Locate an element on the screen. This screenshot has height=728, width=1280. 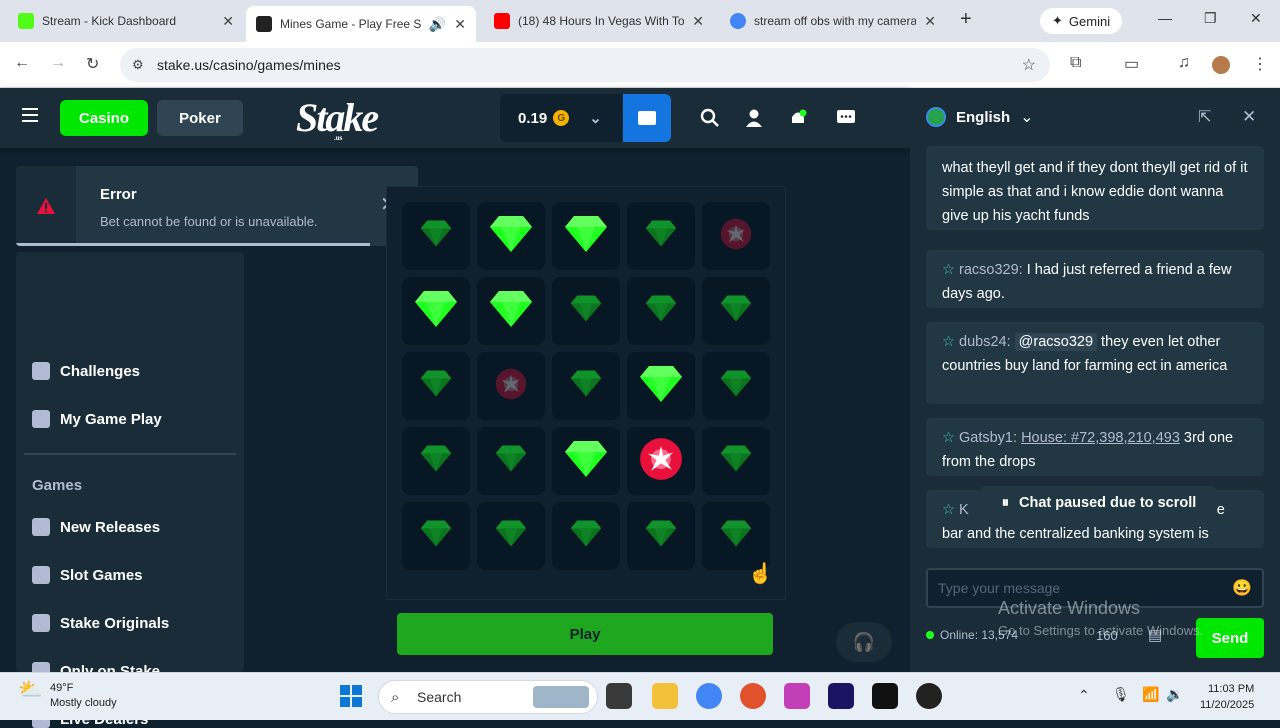
chrome-icon is located at coordinates (709, 696).